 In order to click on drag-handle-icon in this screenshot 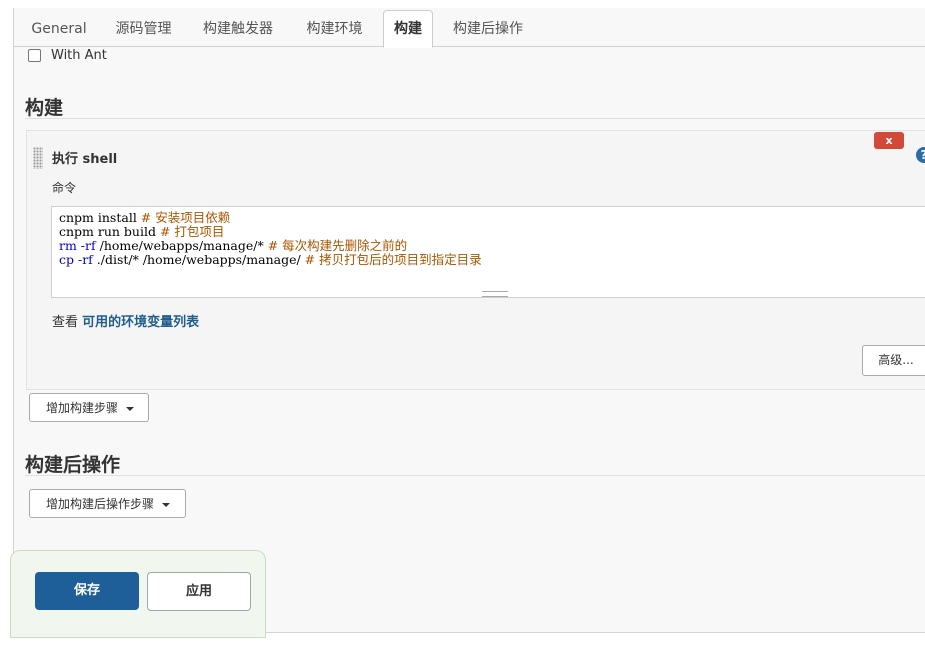, I will do `click(38, 158)`.